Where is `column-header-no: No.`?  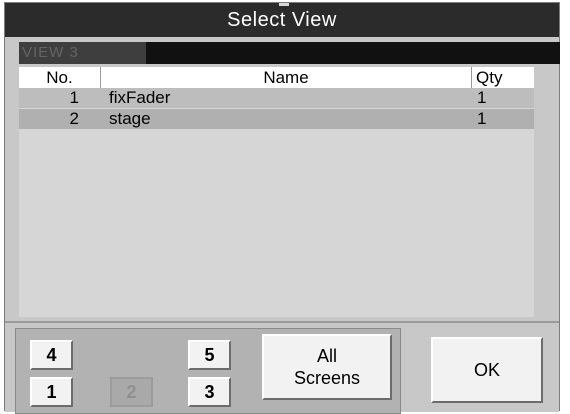
column-header-no: No. is located at coordinates (60, 77).